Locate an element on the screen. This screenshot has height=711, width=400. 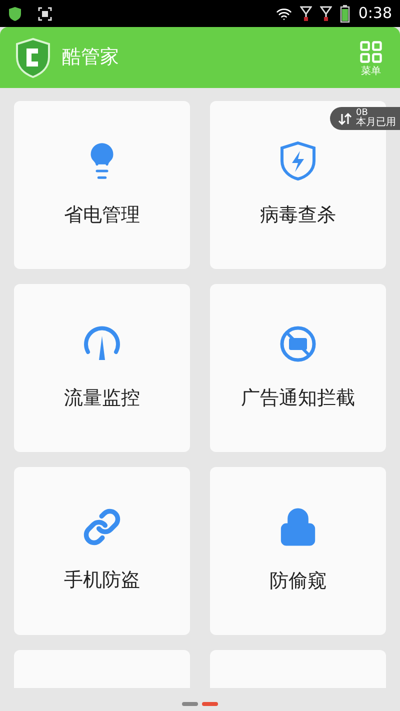
traffic-value: 0B is located at coordinates (362, 113).